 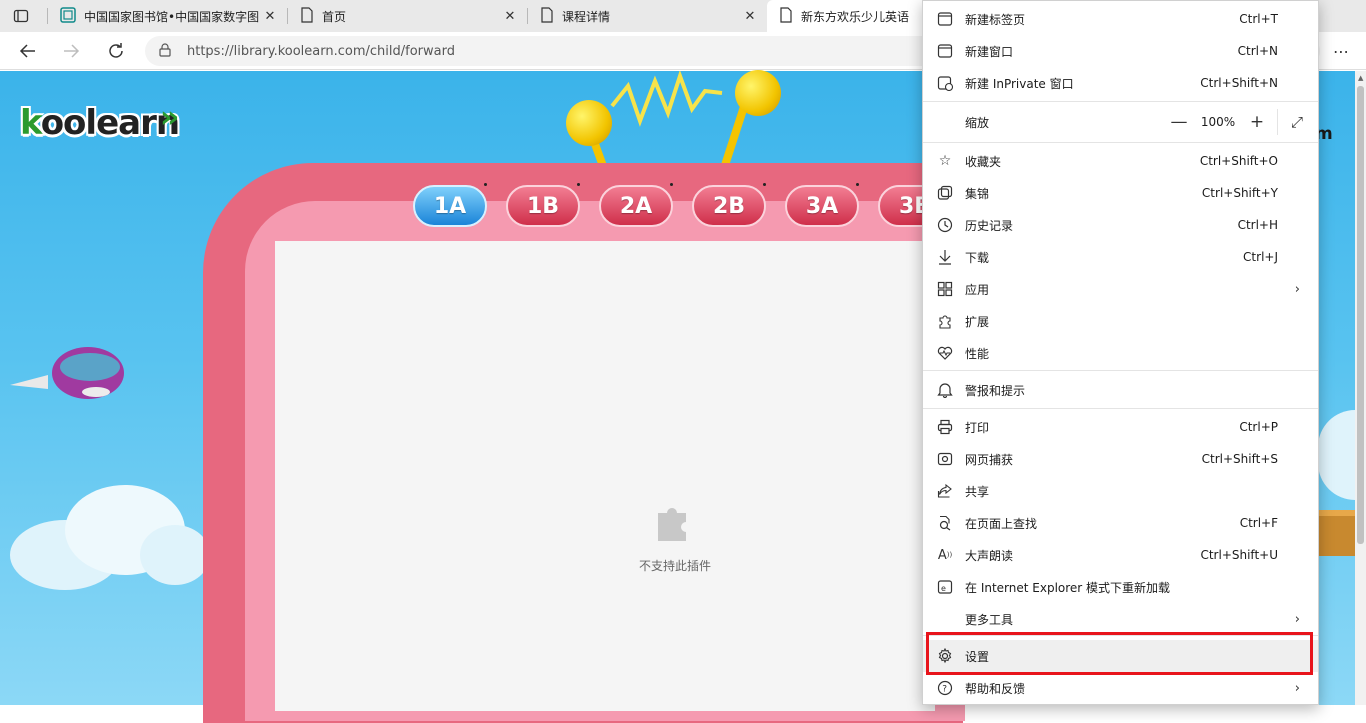 I want to click on tab-library: 中国国家图书馆•中国国家数字图 ✕, so click(x=167, y=16).